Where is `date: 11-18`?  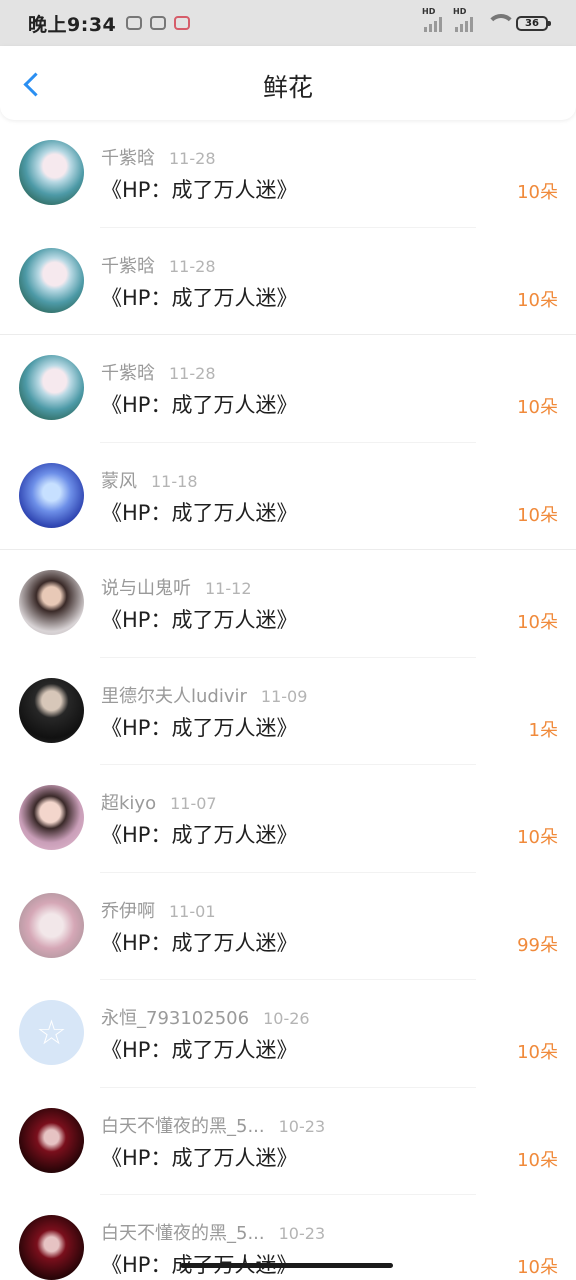
date: 11-18 is located at coordinates (174, 481).